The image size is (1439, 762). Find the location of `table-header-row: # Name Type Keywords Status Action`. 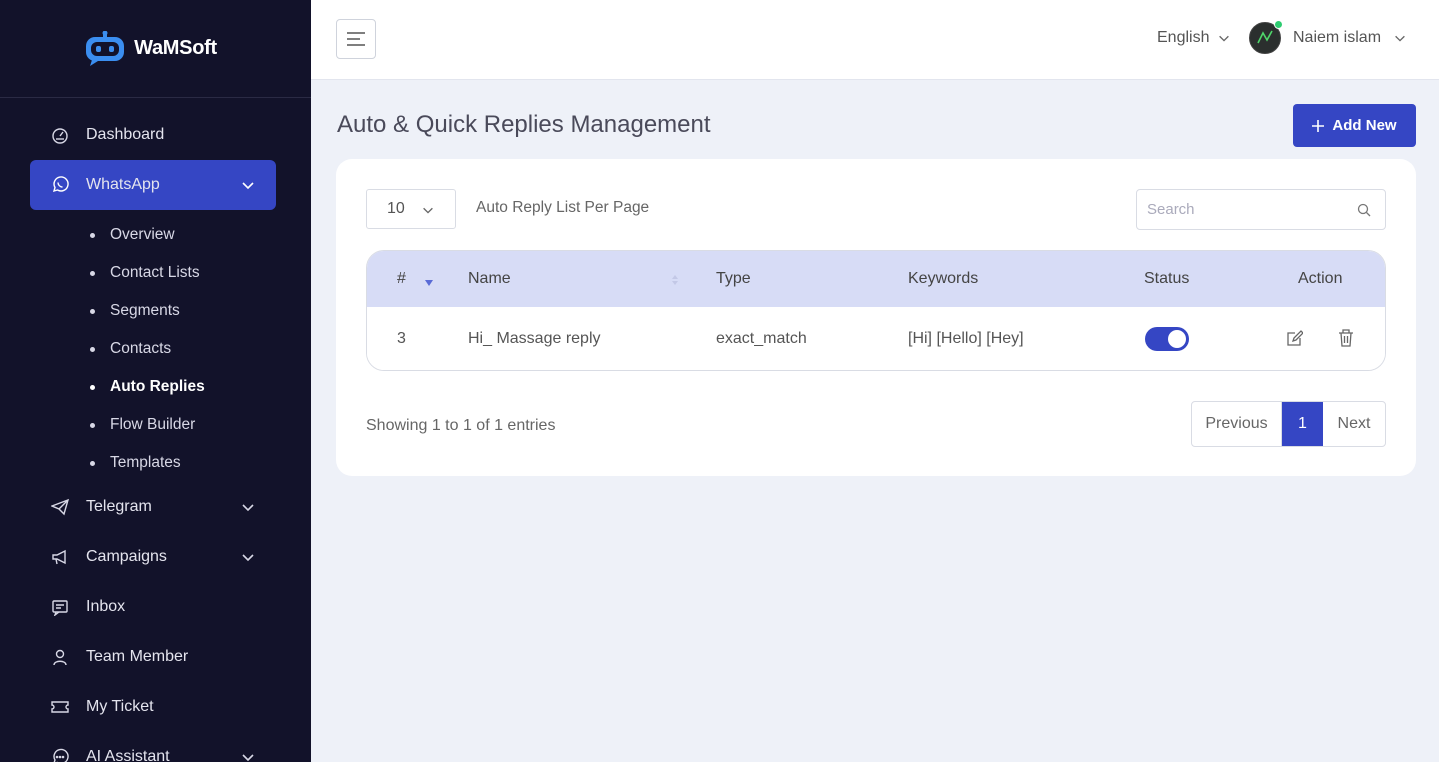

table-header-row: # Name Type Keywords Status Action is located at coordinates (876, 279).